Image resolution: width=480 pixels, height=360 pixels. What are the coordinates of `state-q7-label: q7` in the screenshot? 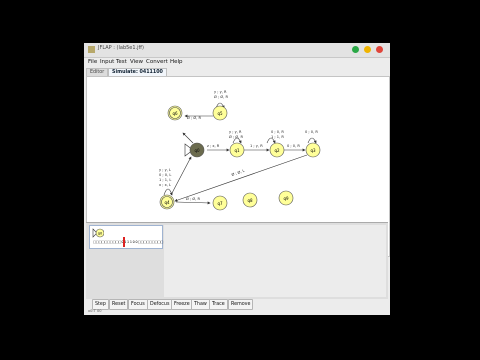 It's located at (220, 203).